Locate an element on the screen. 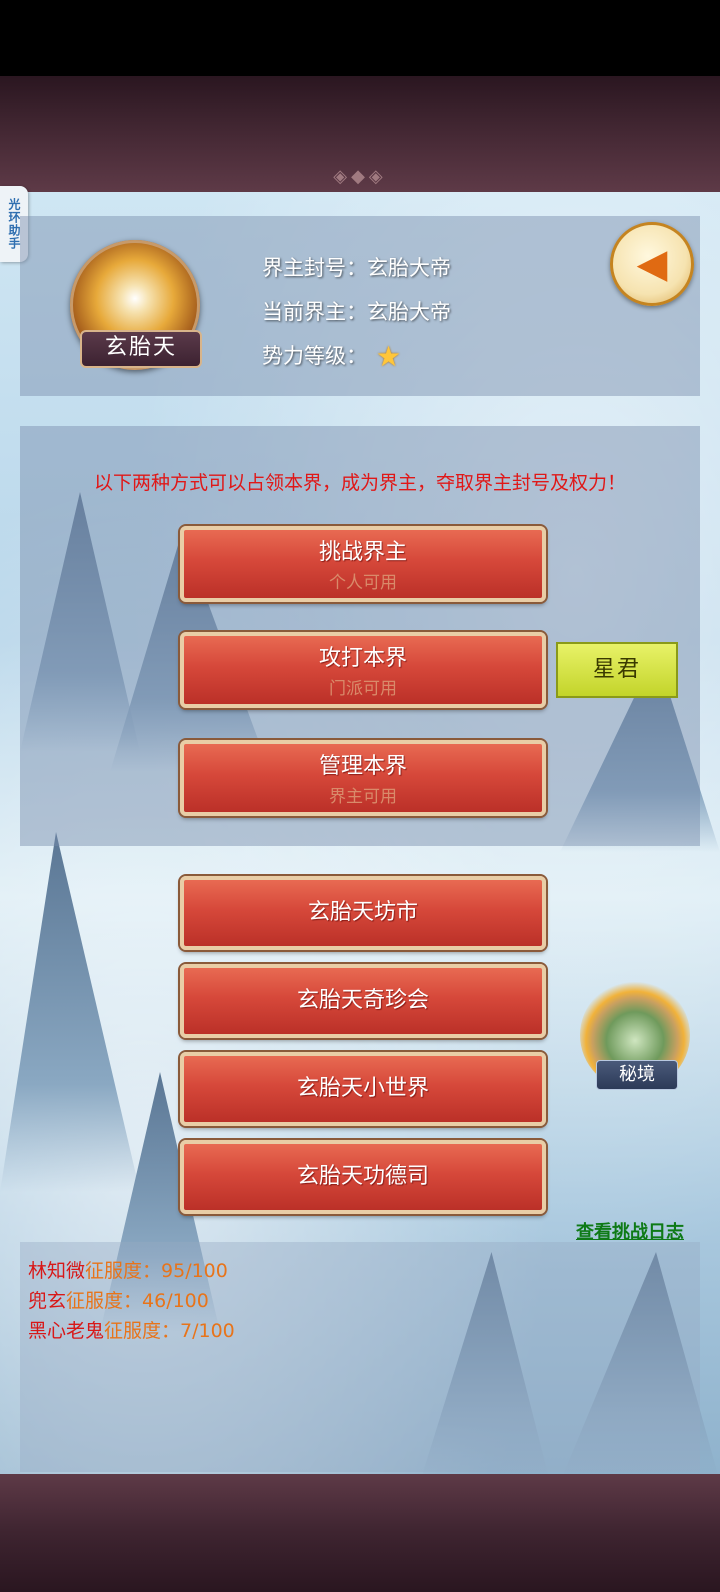  attack-realm-sub: 门派可用 is located at coordinates (363, 689).